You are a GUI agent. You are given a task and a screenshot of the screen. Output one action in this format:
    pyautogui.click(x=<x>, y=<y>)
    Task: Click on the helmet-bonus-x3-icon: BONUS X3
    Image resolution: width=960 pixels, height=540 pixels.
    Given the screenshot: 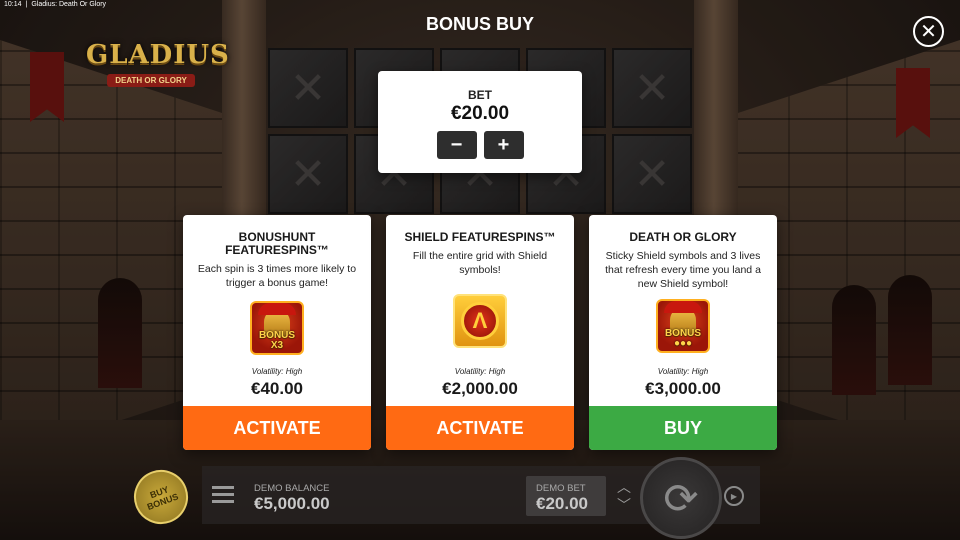 What is the action you would take?
    pyautogui.click(x=277, y=328)
    